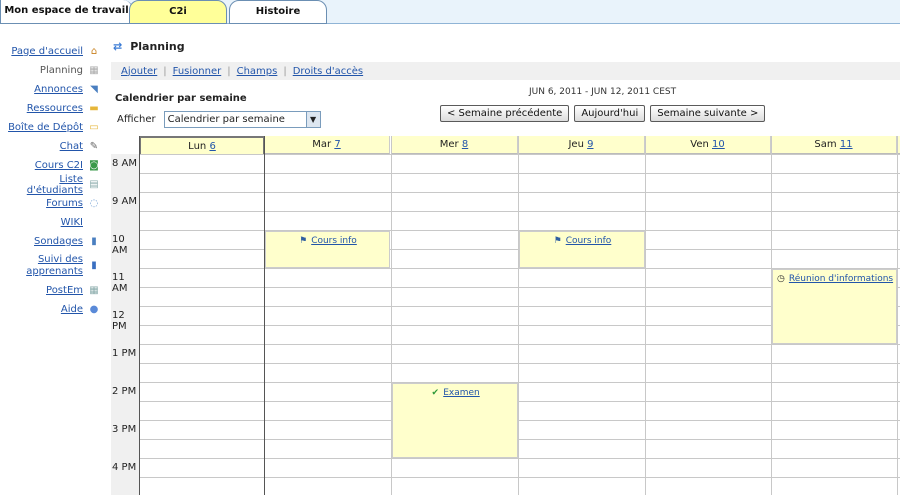  I want to click on tab-workspace: Mon espace de travail, so click(66, 12).